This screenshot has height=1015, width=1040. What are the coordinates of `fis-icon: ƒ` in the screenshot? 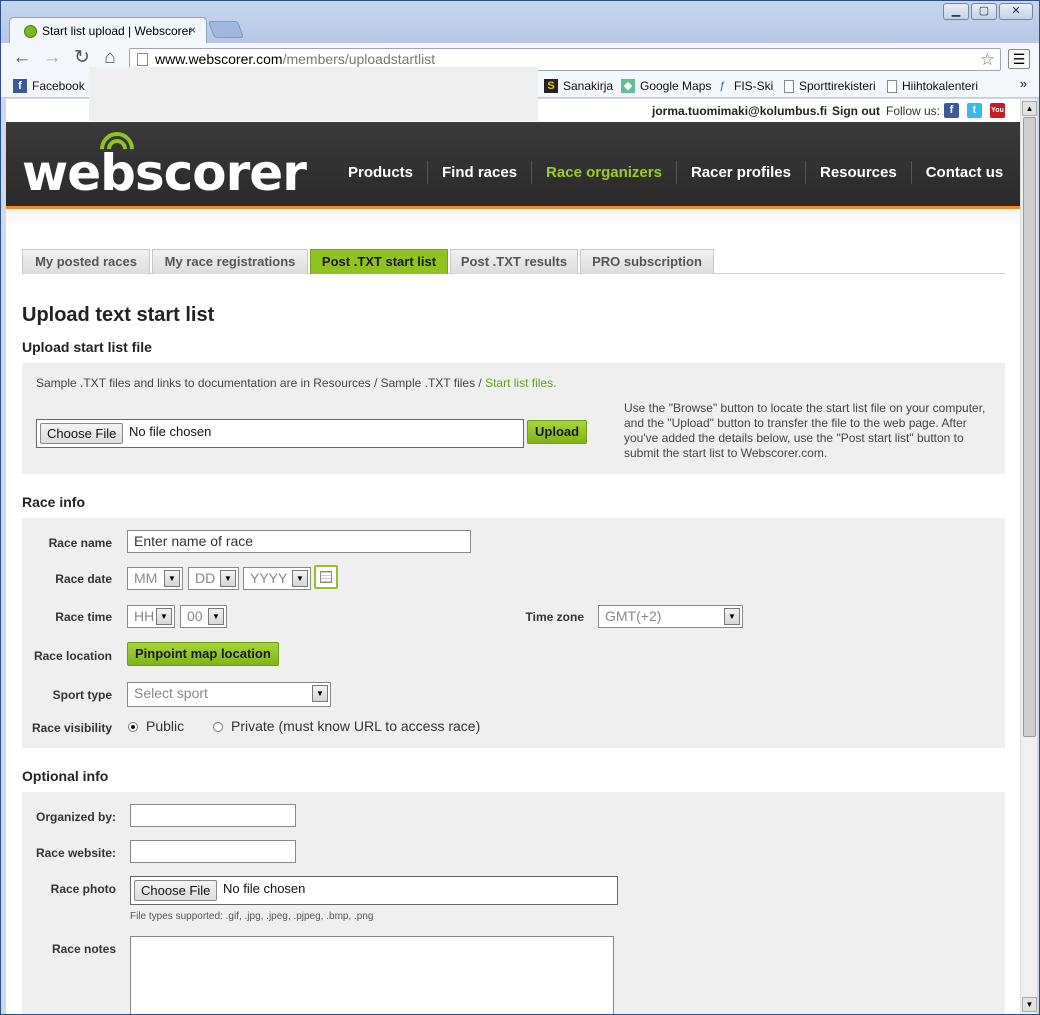 It's located at (722, 86).